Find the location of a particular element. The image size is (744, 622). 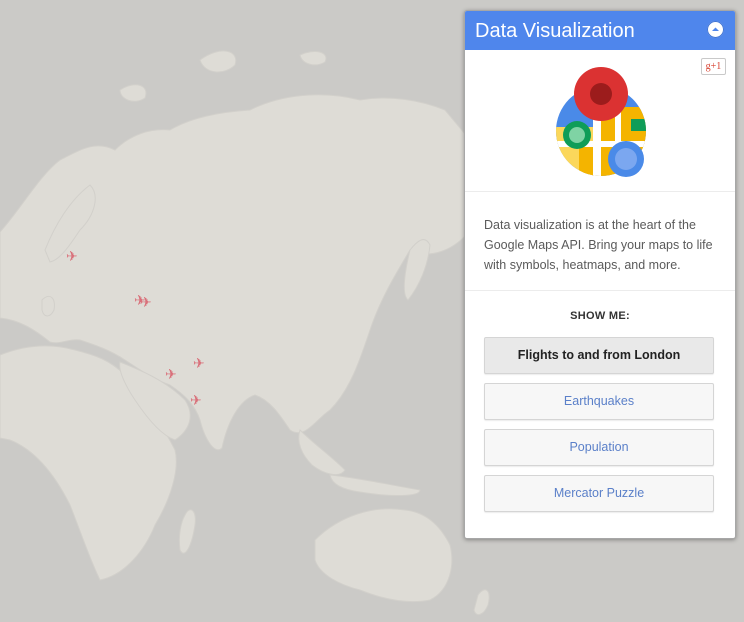

earthquakes-button: Earthquakes is located at coordinates (599, 401).